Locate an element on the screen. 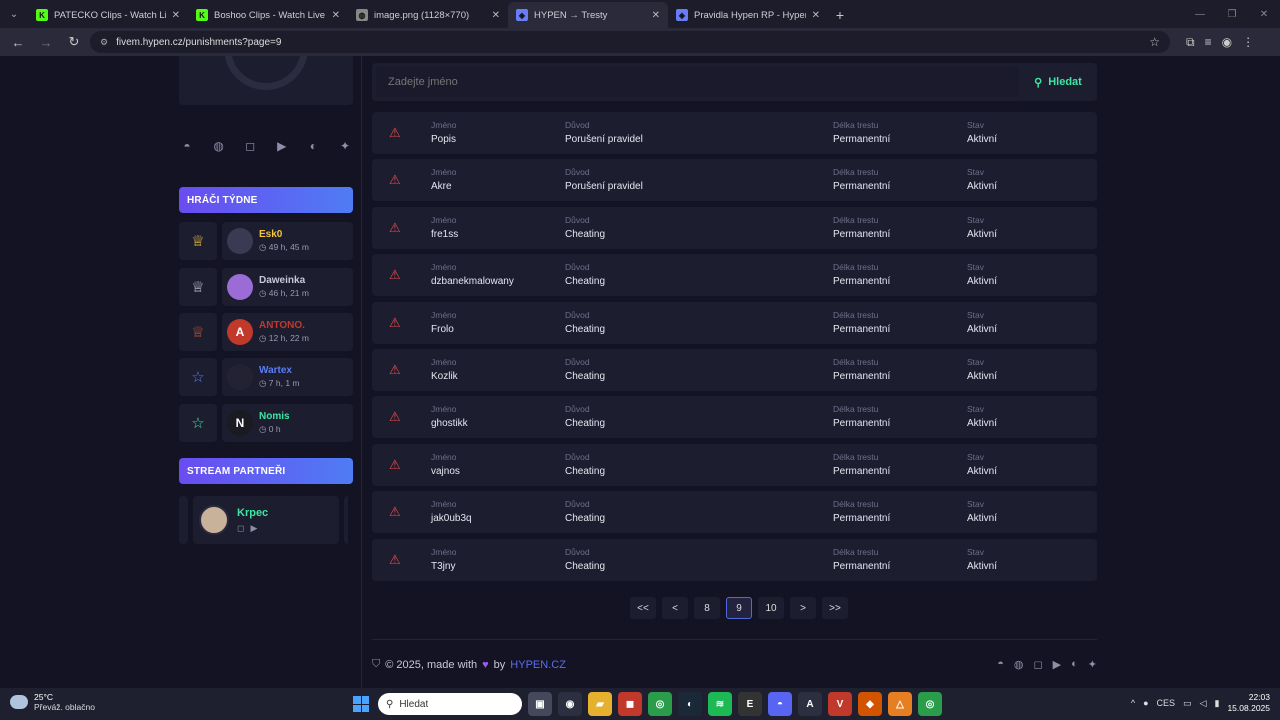 The image size is (1280, 720). state-col: Stav Aktivní is located at coordinates (982, 179).